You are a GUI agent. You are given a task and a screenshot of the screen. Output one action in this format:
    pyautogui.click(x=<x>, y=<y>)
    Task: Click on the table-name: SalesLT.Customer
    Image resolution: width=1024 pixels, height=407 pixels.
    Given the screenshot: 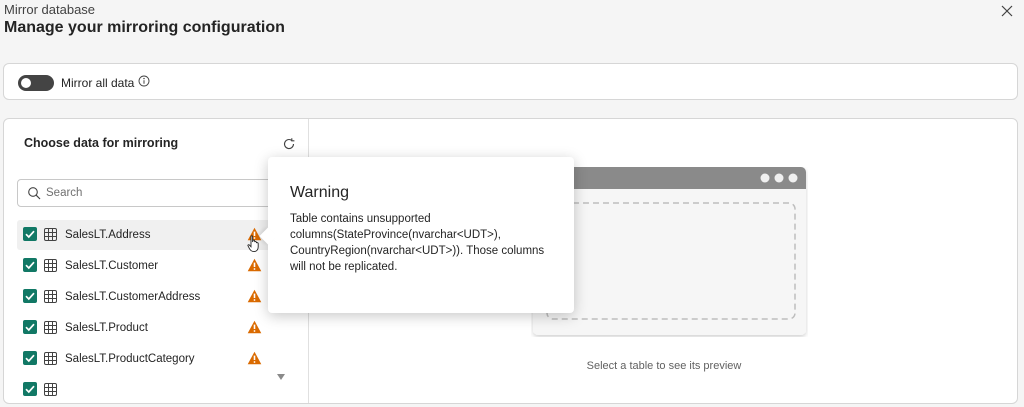 What is the action you would take?
    pyautogui.click(x=112, y=266)
    